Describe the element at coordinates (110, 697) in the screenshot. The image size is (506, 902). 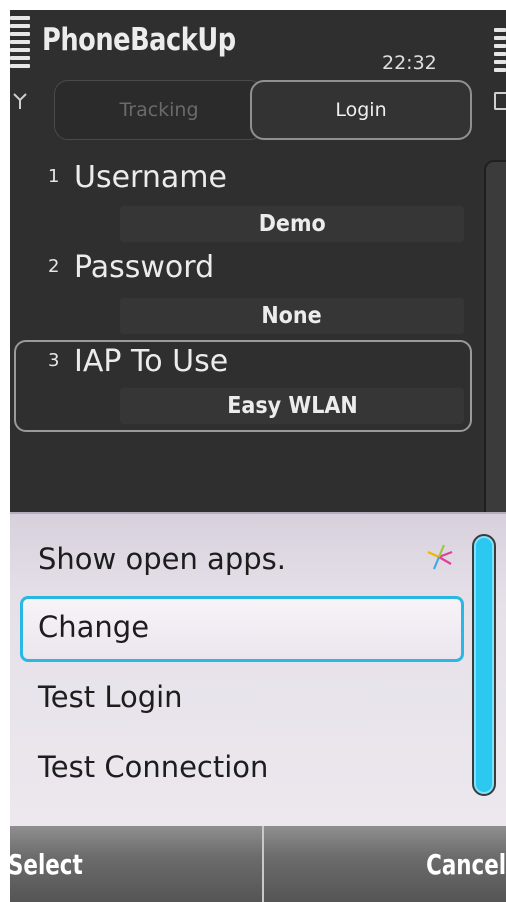
I see `menu-item-test-login: Test Login` at that location.